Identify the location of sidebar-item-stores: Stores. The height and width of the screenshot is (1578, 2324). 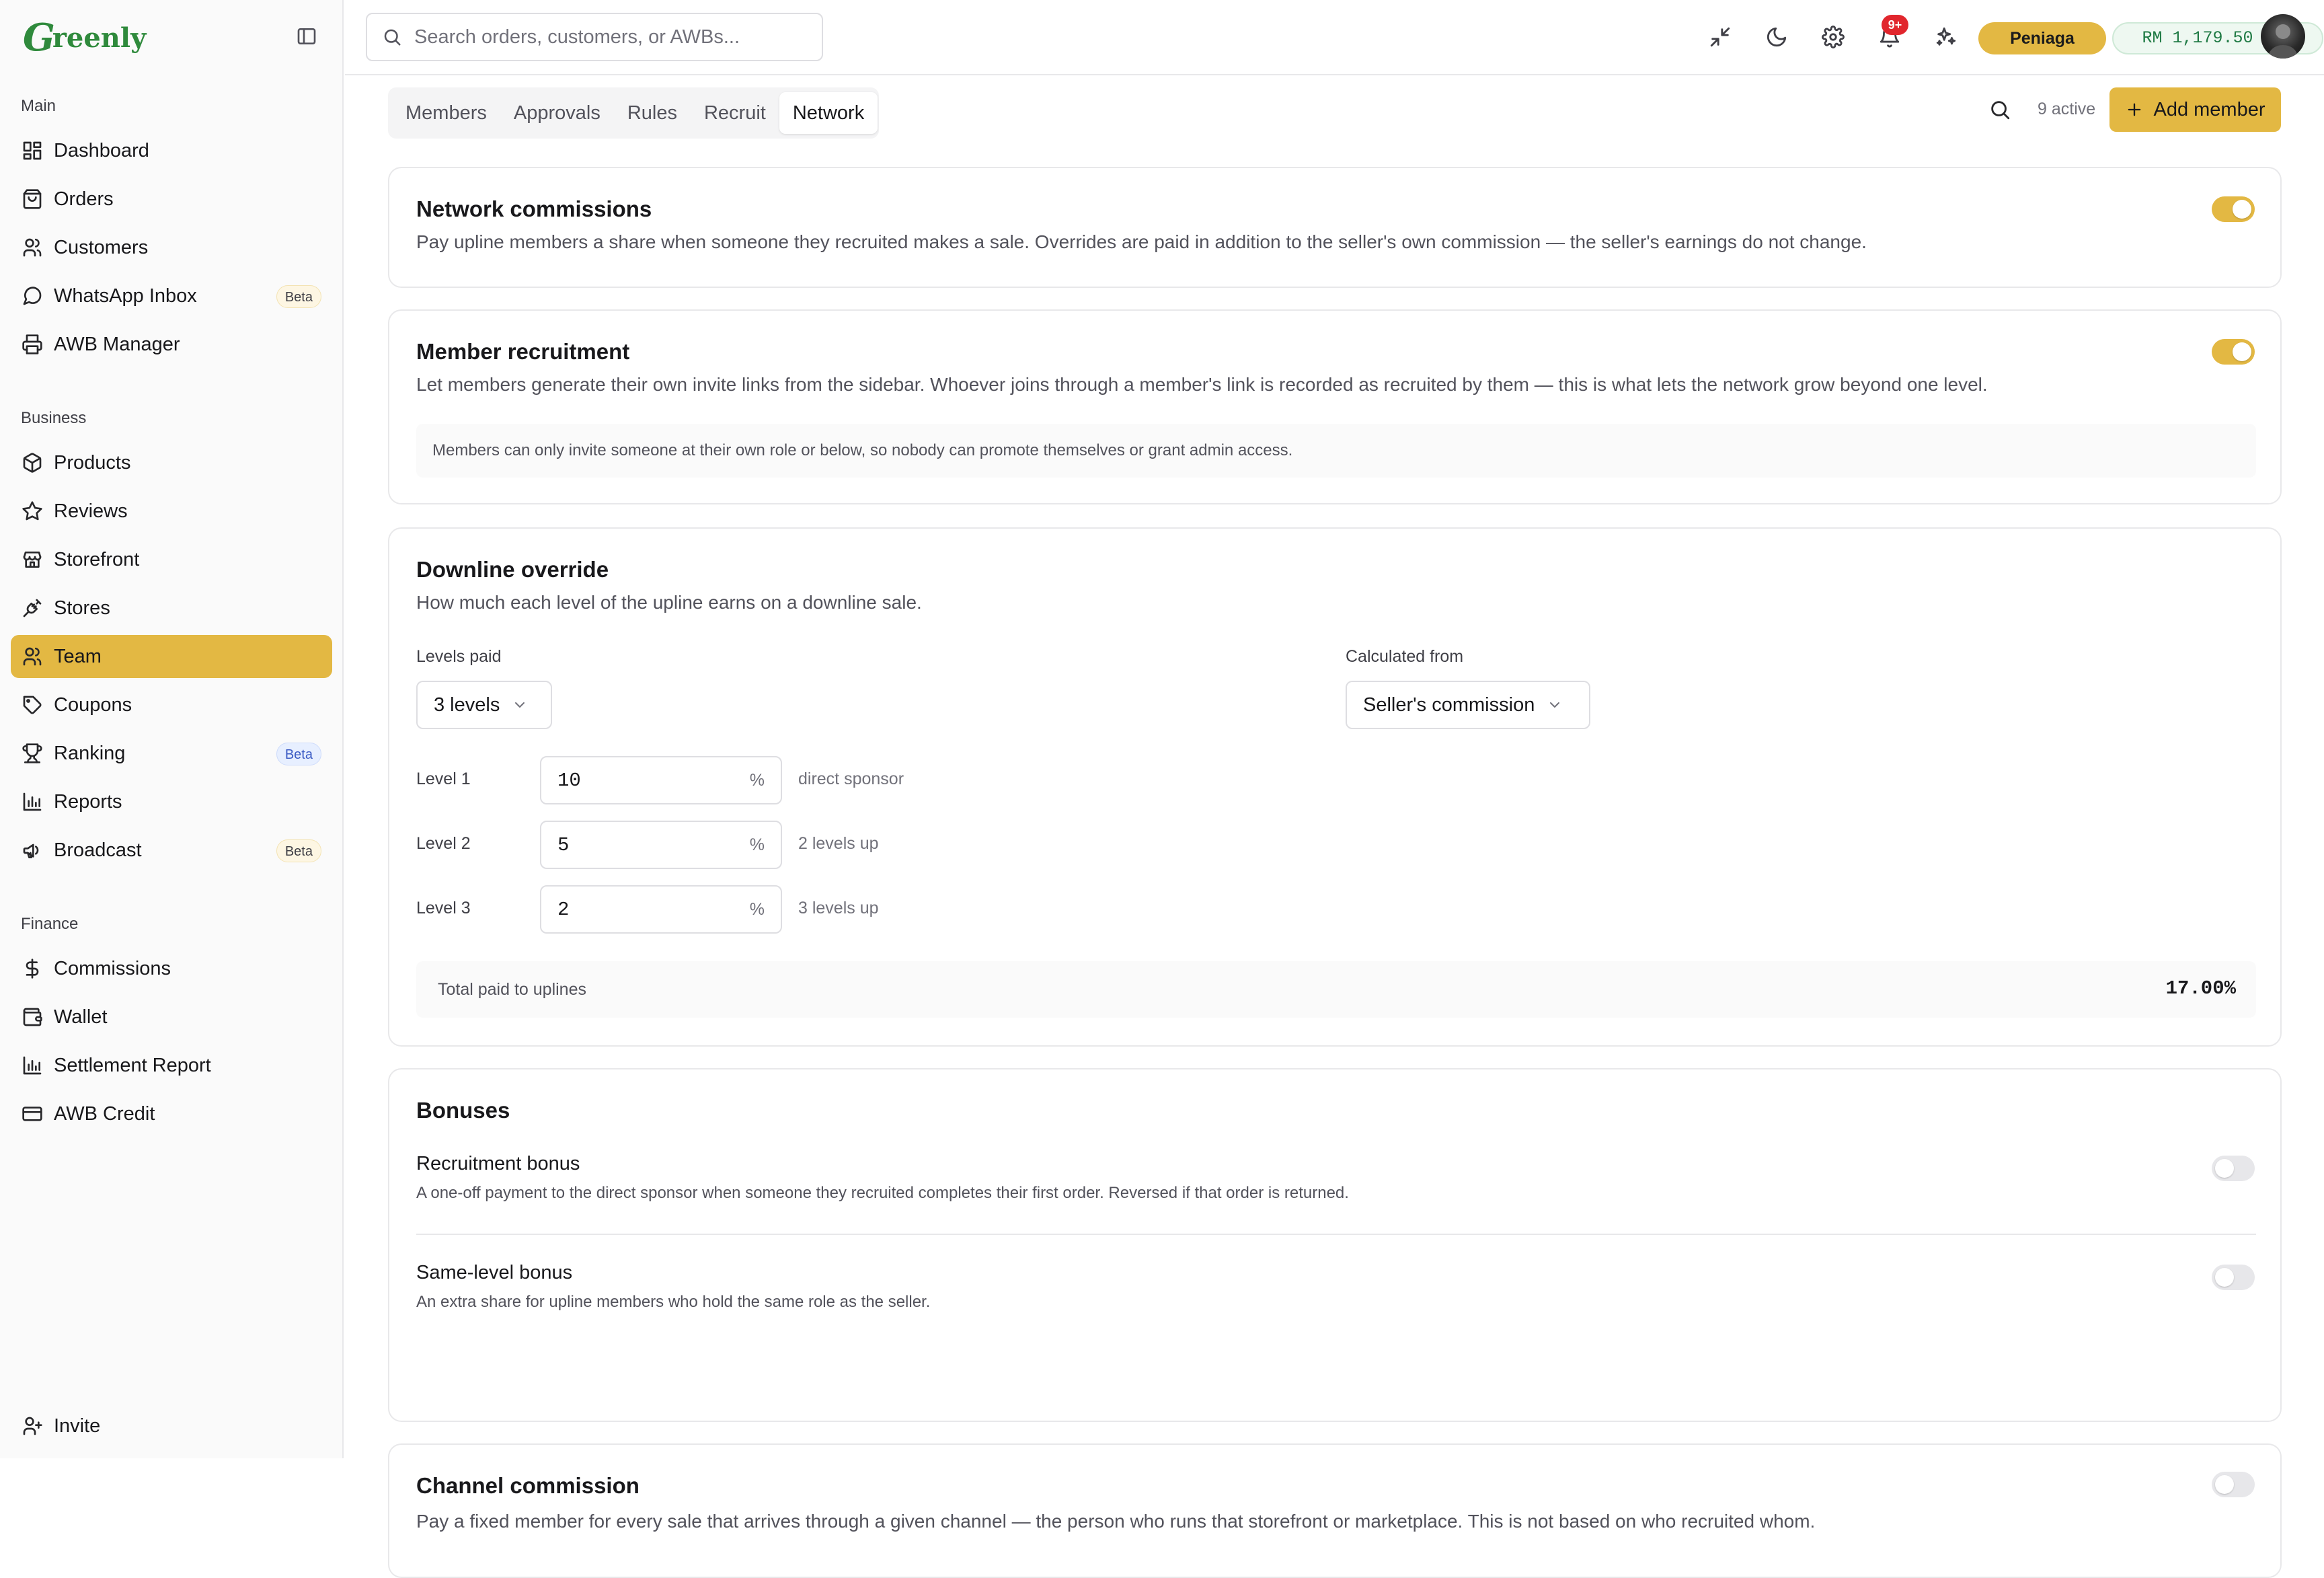
(172, 608).